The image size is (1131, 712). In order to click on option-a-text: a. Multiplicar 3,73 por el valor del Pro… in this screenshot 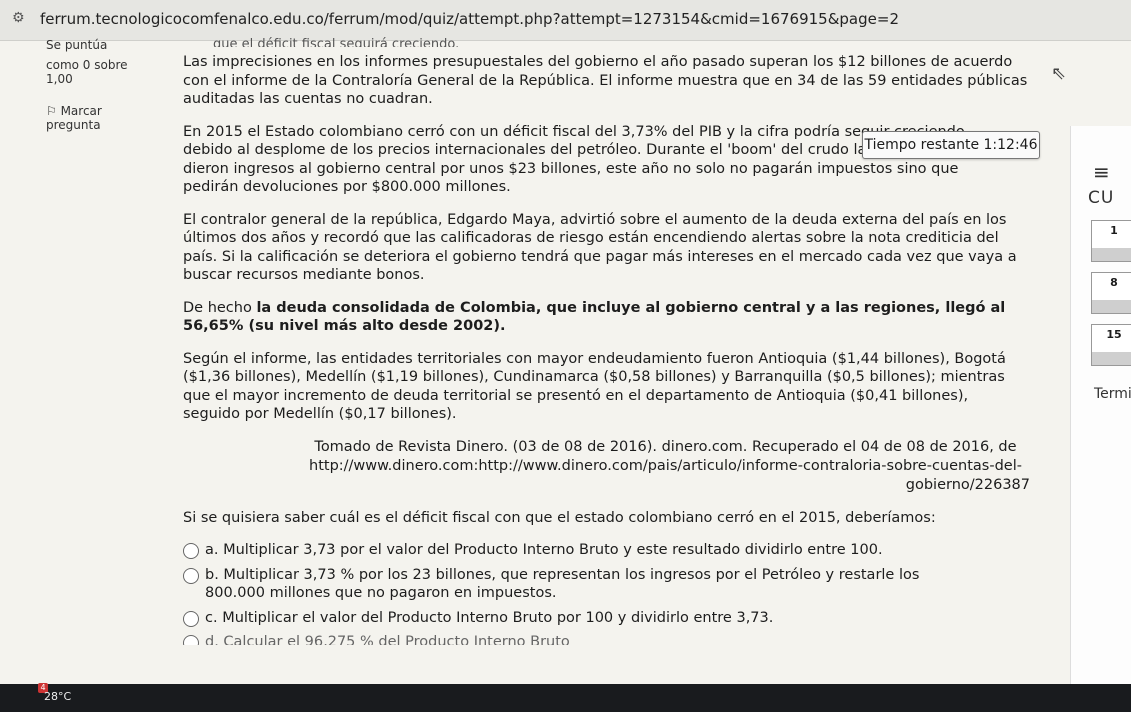, I will do `click(544, 550)`.